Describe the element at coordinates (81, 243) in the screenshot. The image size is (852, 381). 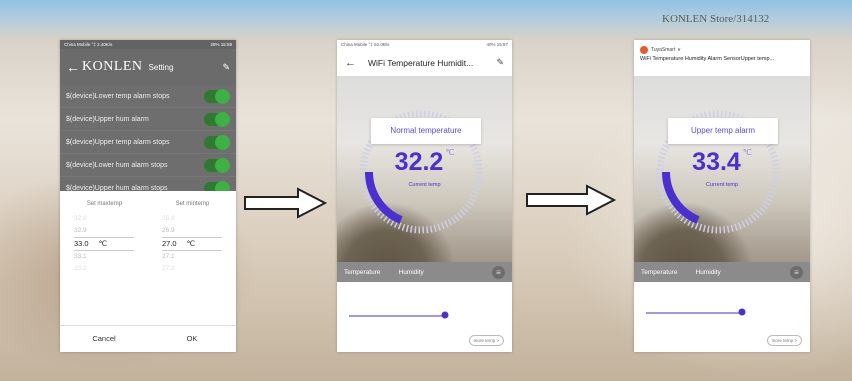
I see `selected-value: 33.0` at that location.